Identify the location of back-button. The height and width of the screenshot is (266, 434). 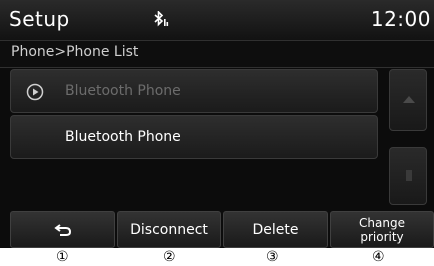
(62, 229).